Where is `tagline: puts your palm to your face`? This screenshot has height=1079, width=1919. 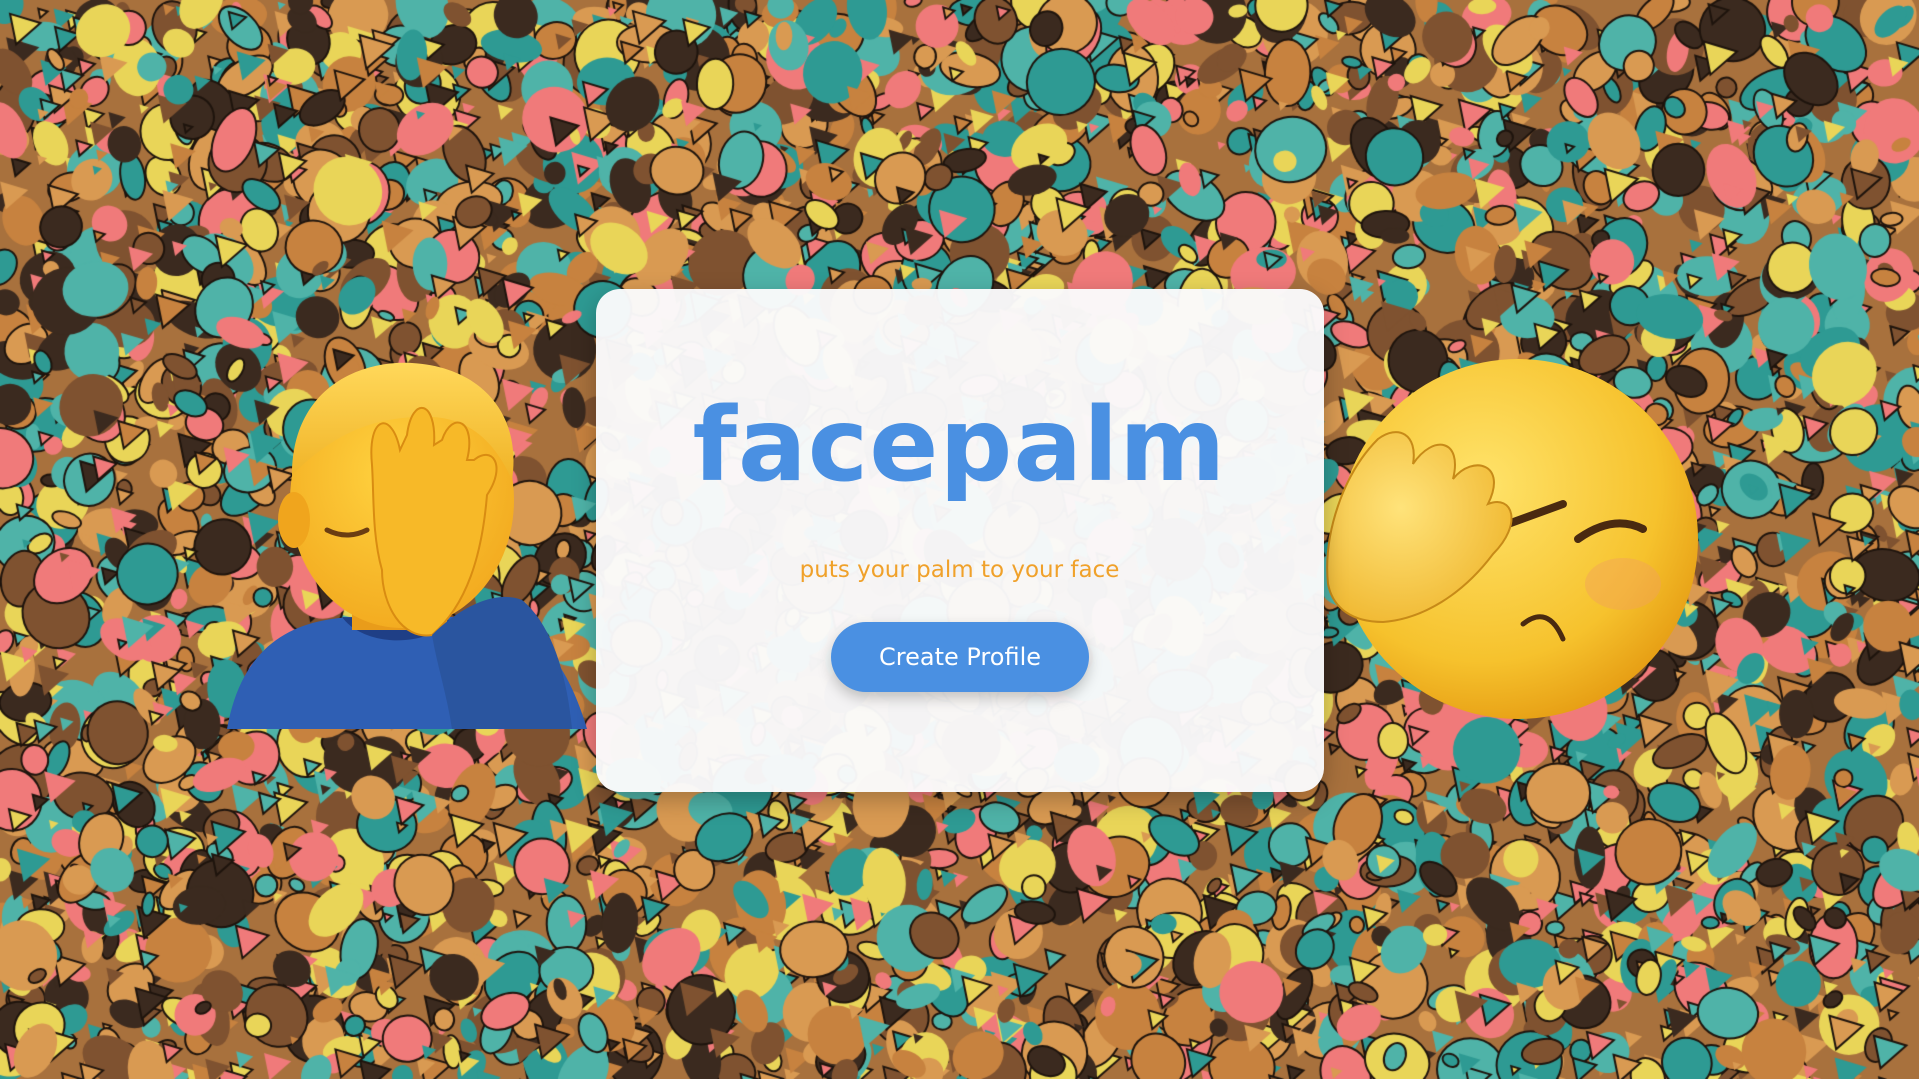 tagline: puts your palm to your face is located at coordinates (959, 570).